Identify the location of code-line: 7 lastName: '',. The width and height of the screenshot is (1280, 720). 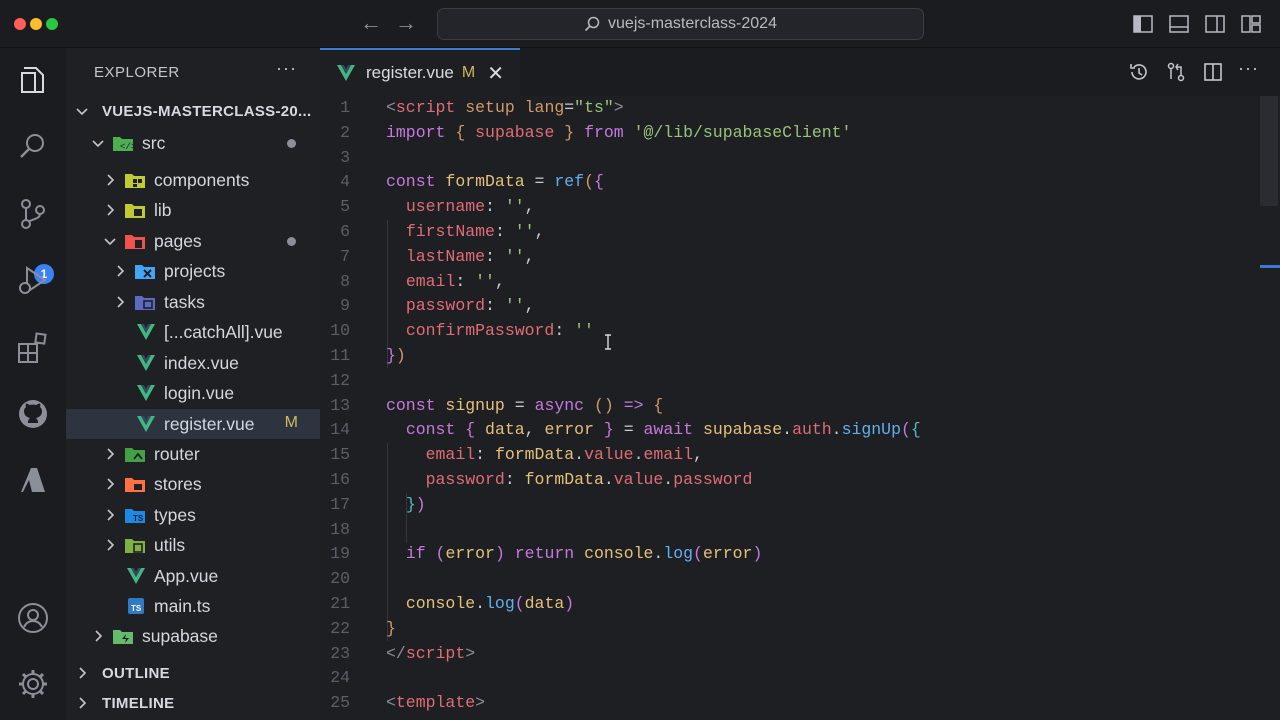
(437, 256).